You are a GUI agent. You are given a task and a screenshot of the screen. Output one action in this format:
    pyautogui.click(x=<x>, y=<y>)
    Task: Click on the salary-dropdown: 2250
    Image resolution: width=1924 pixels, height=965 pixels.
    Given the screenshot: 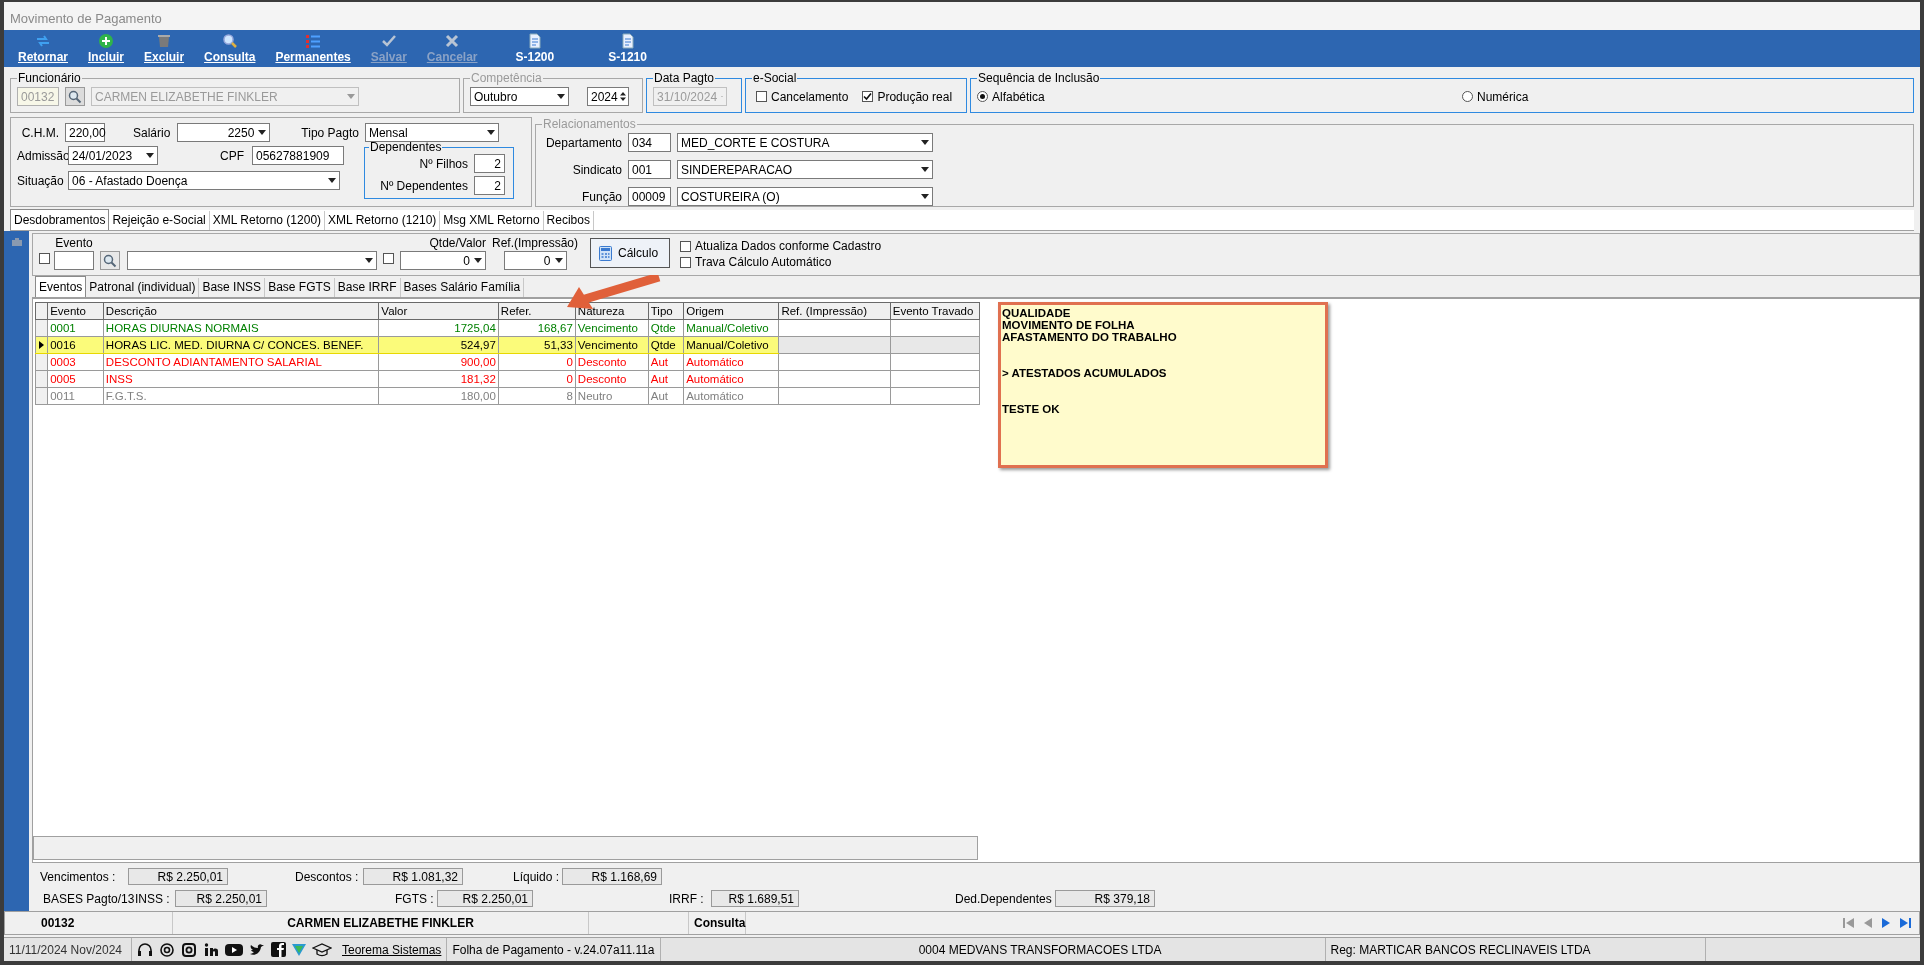 What is the action you would take?
    pyautogui.click(x=224, y=132)
    